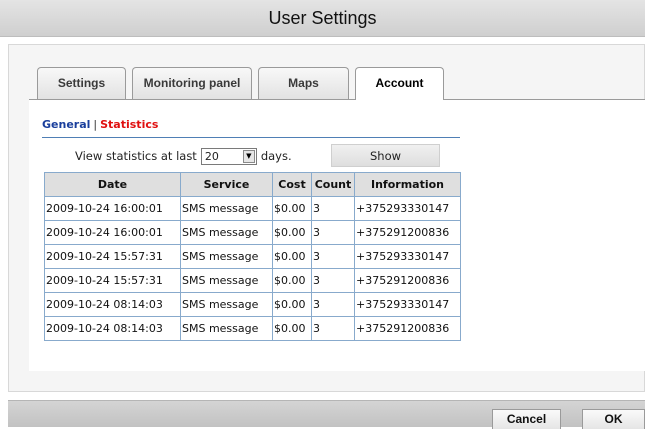  I want to click on tab-bar: Settings Monitoring panel Maps Account, so click(341, 83).